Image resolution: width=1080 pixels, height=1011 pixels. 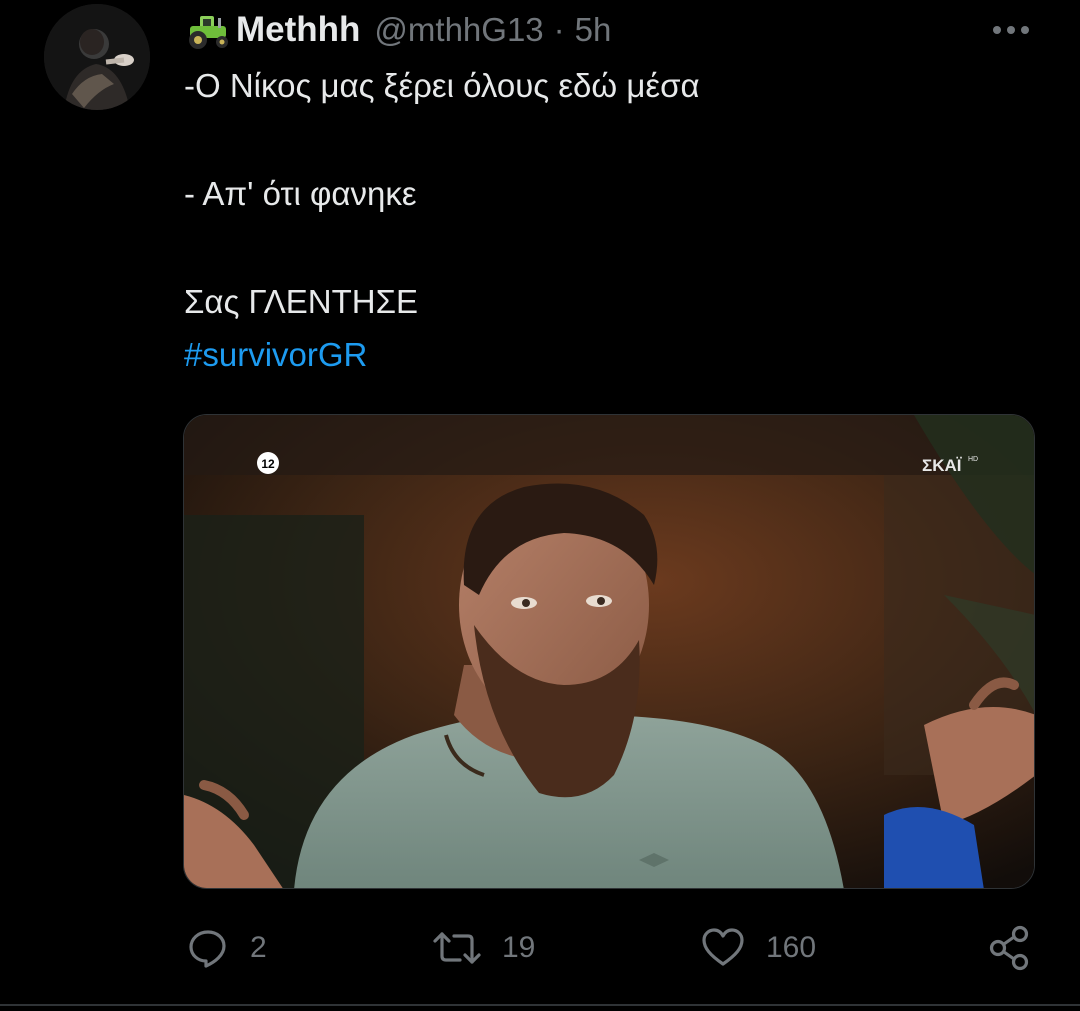 I want to click on author-handle: @mthhG13, so click(x=458, y=30).